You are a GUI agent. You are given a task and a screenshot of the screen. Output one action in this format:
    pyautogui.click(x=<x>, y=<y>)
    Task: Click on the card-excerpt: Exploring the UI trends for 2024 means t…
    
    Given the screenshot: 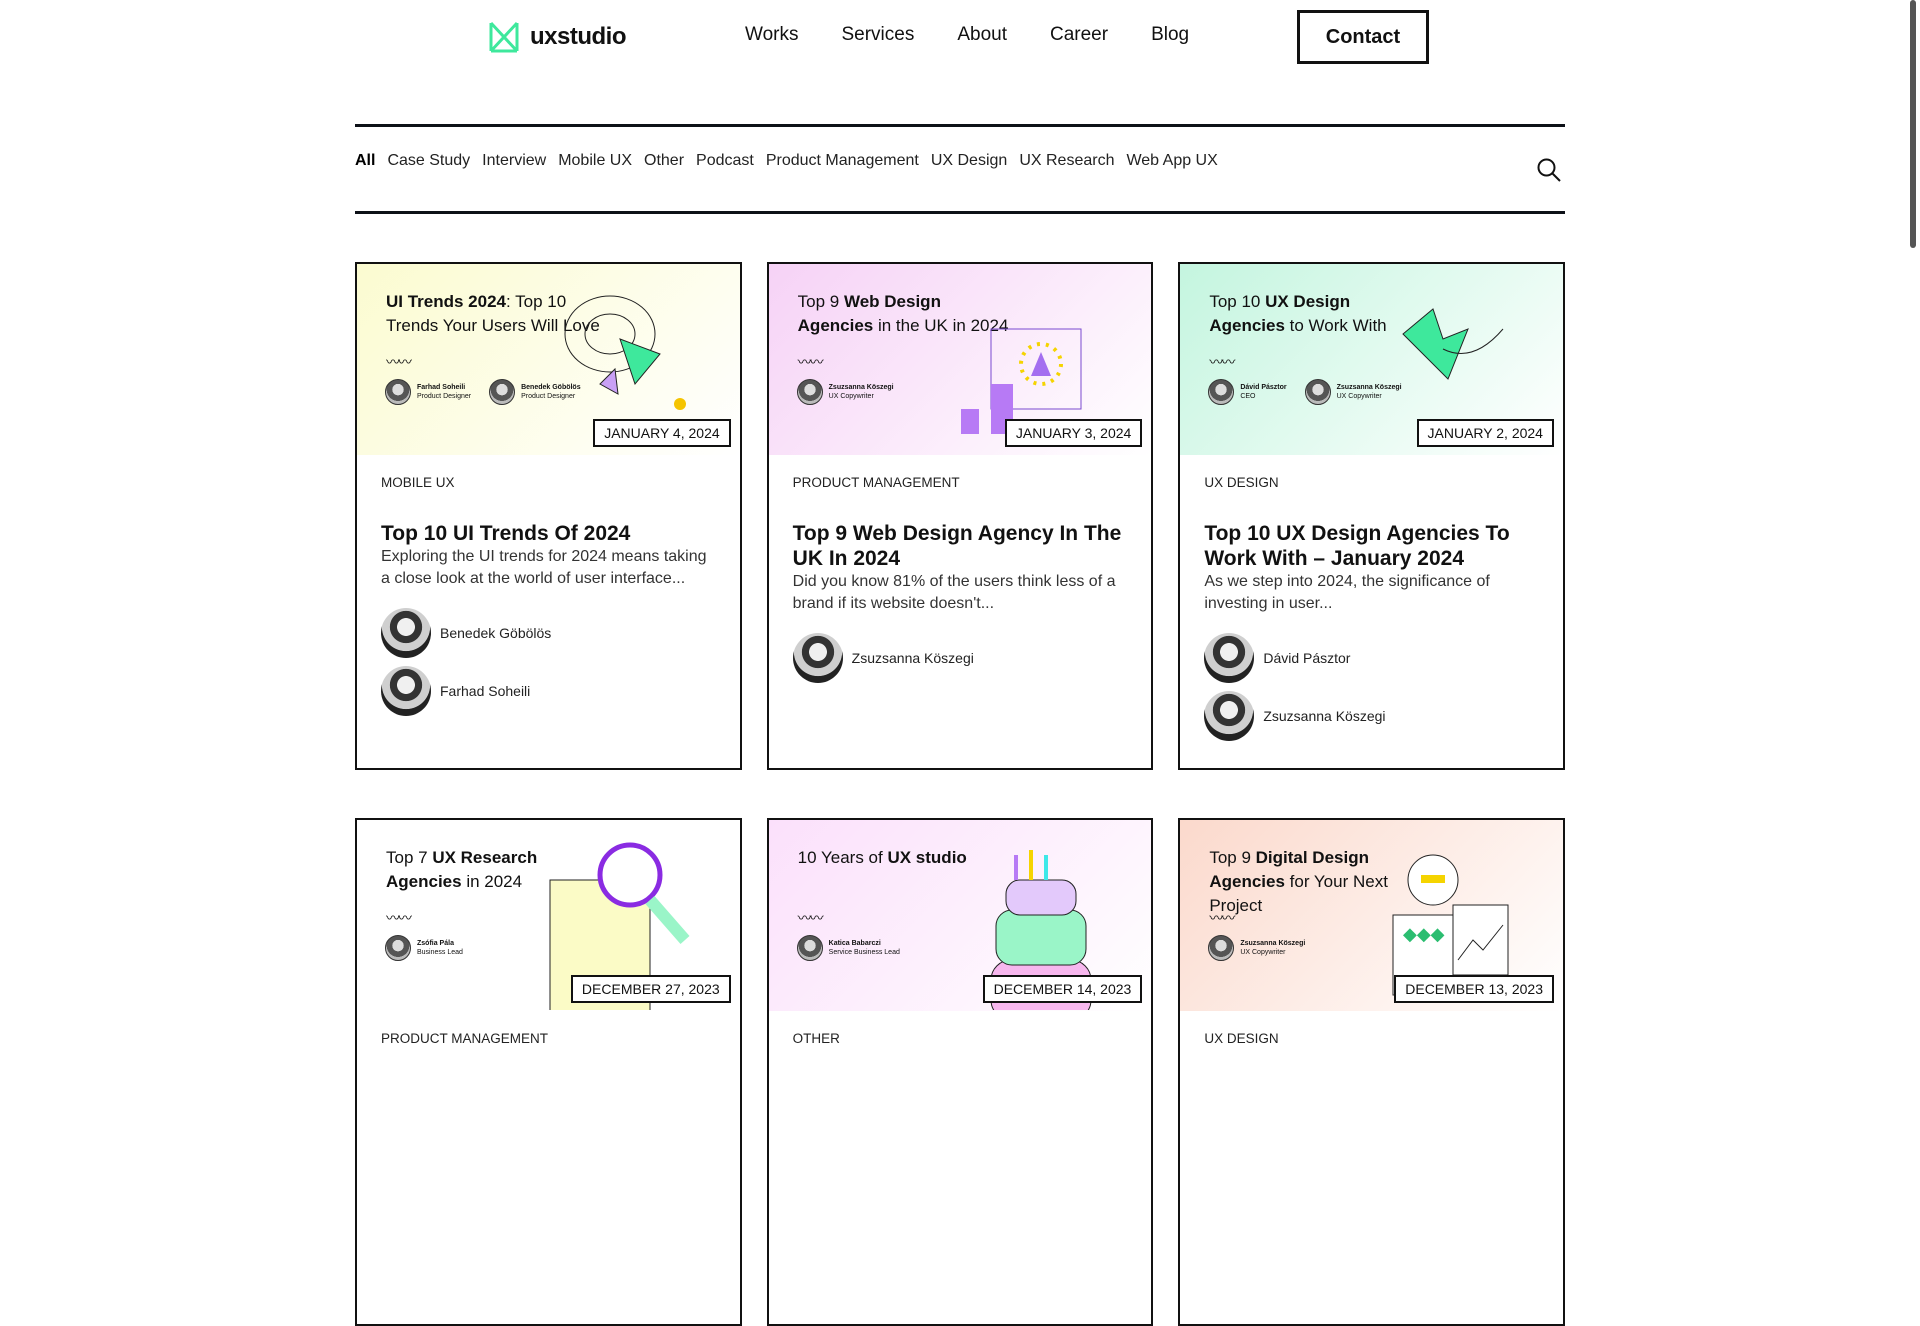 What is the action you would take?
    pyautogui.click(x=544, y=567)
    